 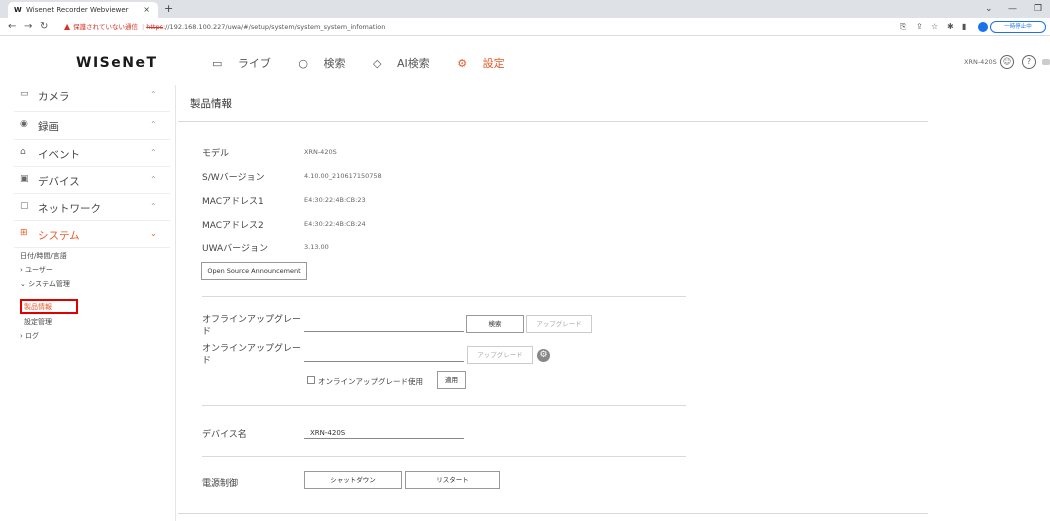 What do you see at coordinates (29, 336) in the screenshot?
I see `sidebar-sub-log: › ログ` at bounding box center [29, 336].